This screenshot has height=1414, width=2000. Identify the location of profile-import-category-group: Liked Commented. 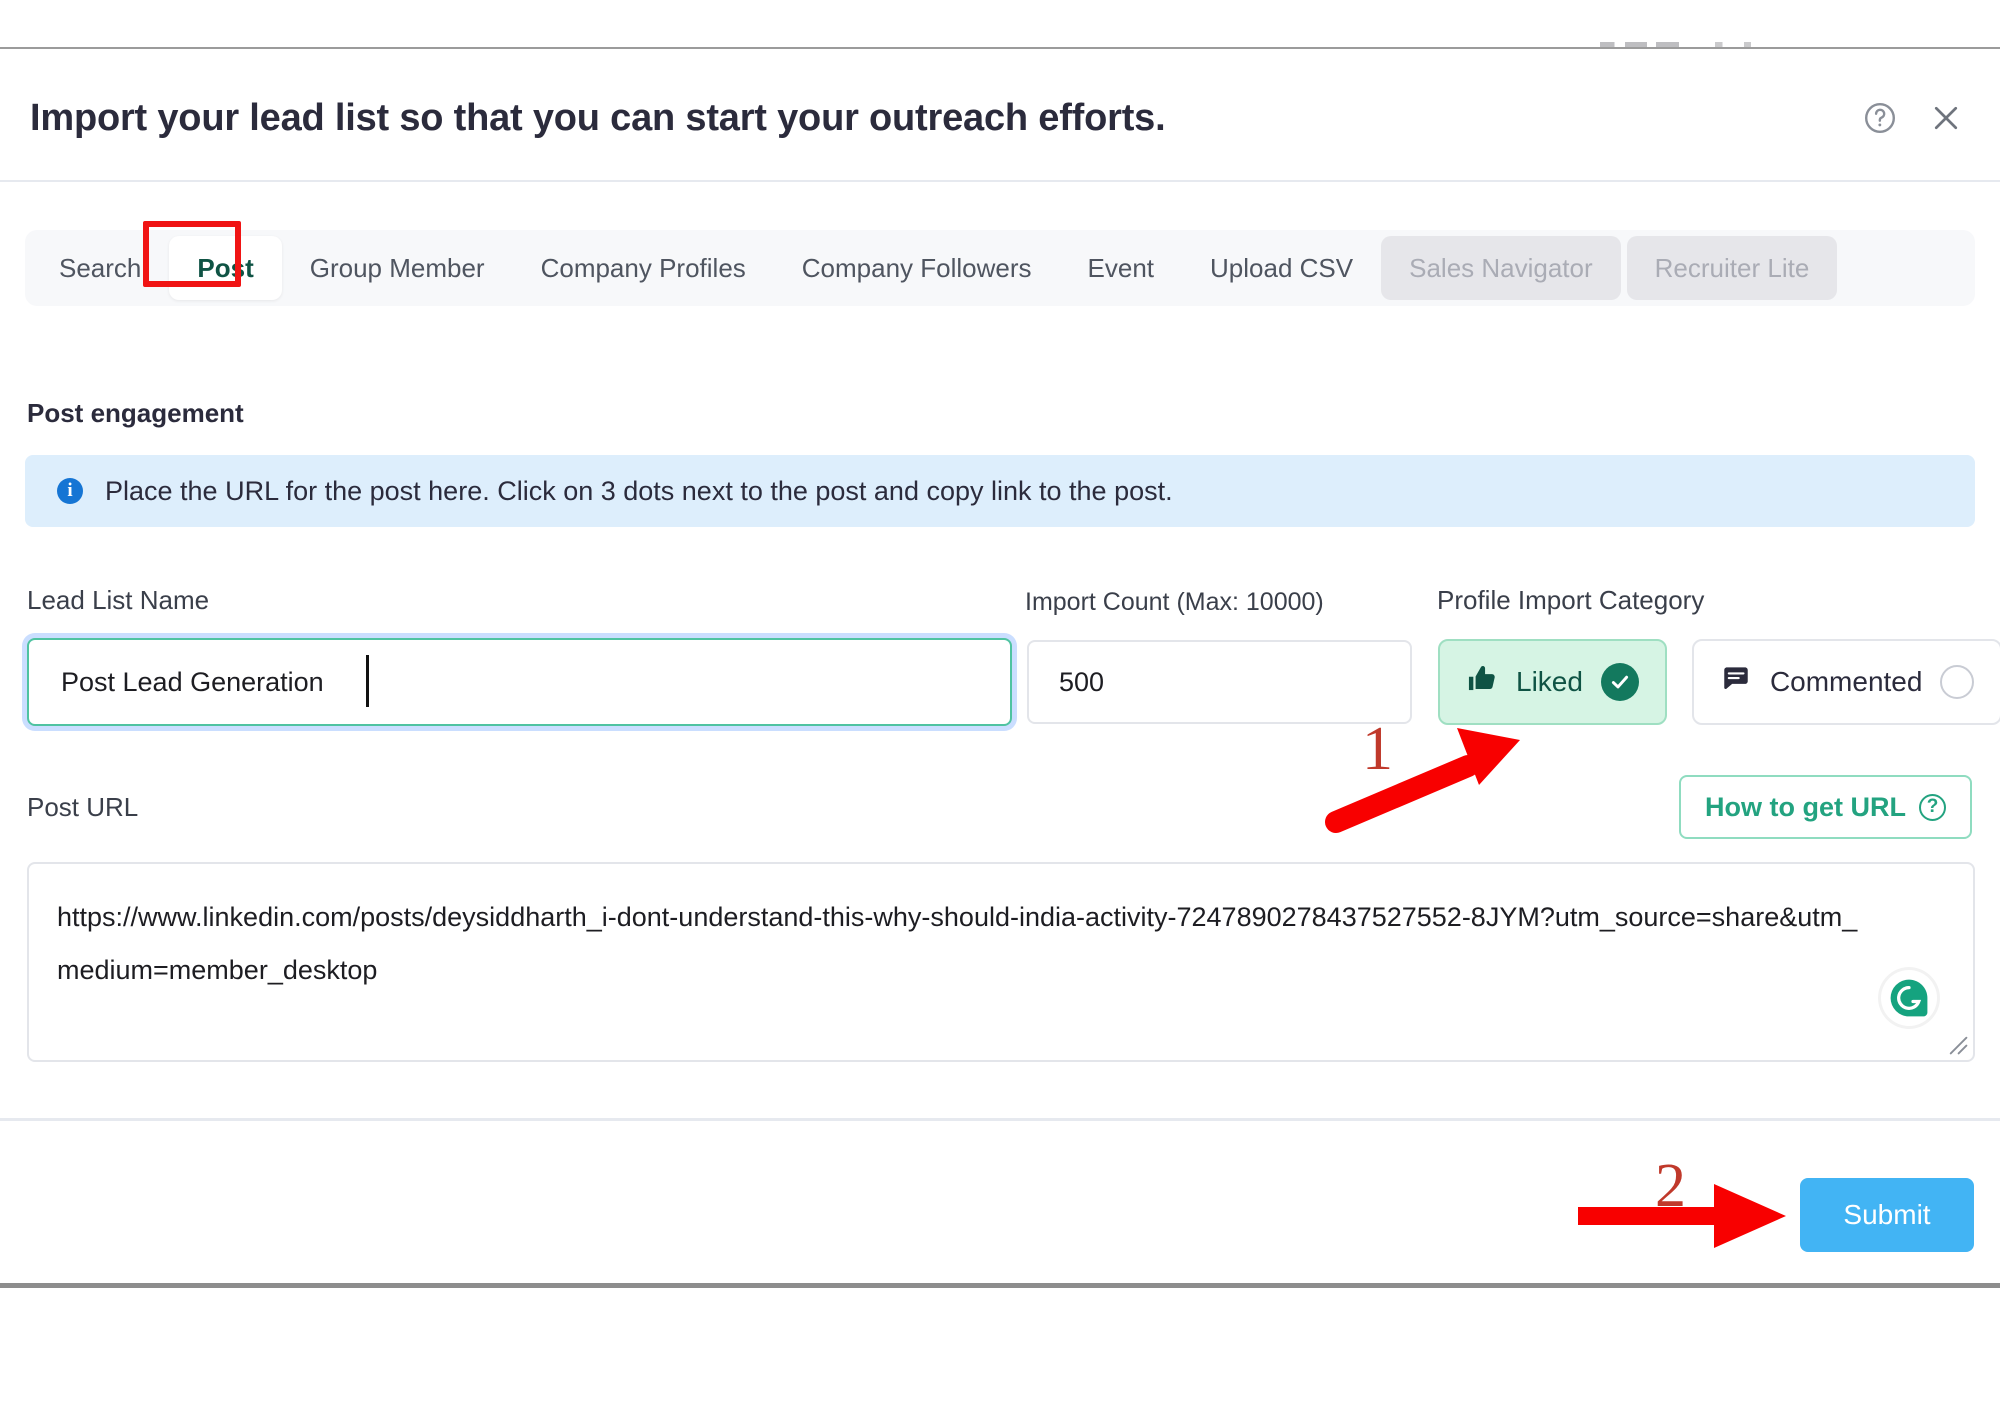
(1719, 682).